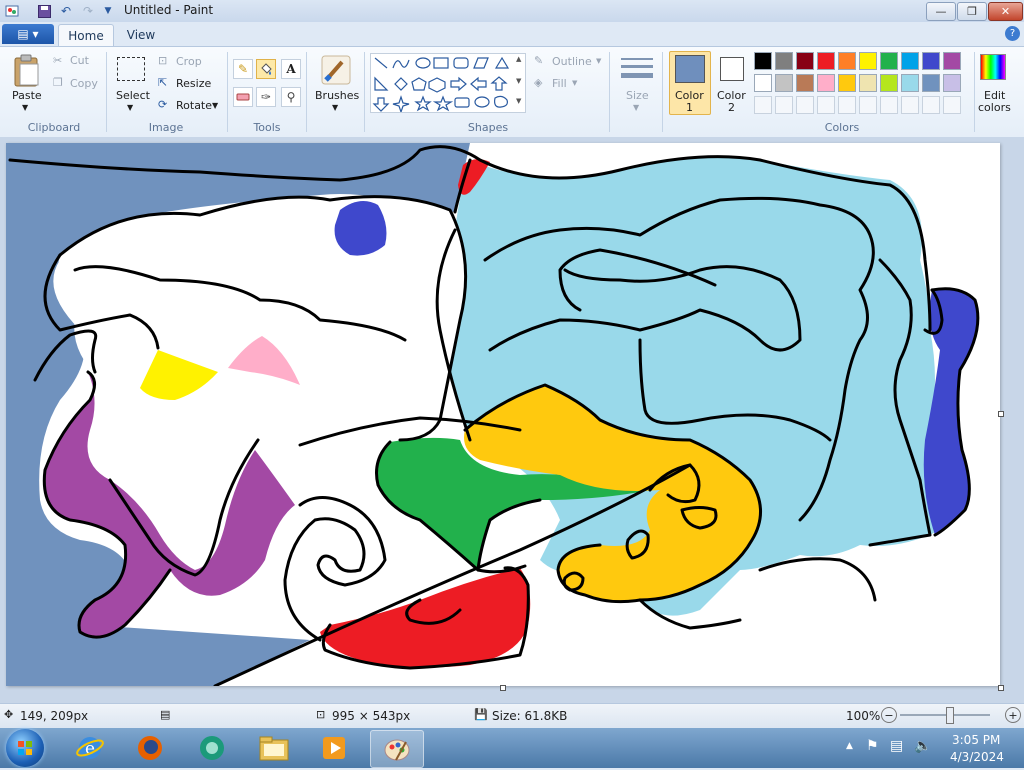 The width and height of the screenshot is (1024, 770). Describe the element at coordinates (503, 688) in the screenshot. I see `canvas-resize-handle-bottom` at that location.